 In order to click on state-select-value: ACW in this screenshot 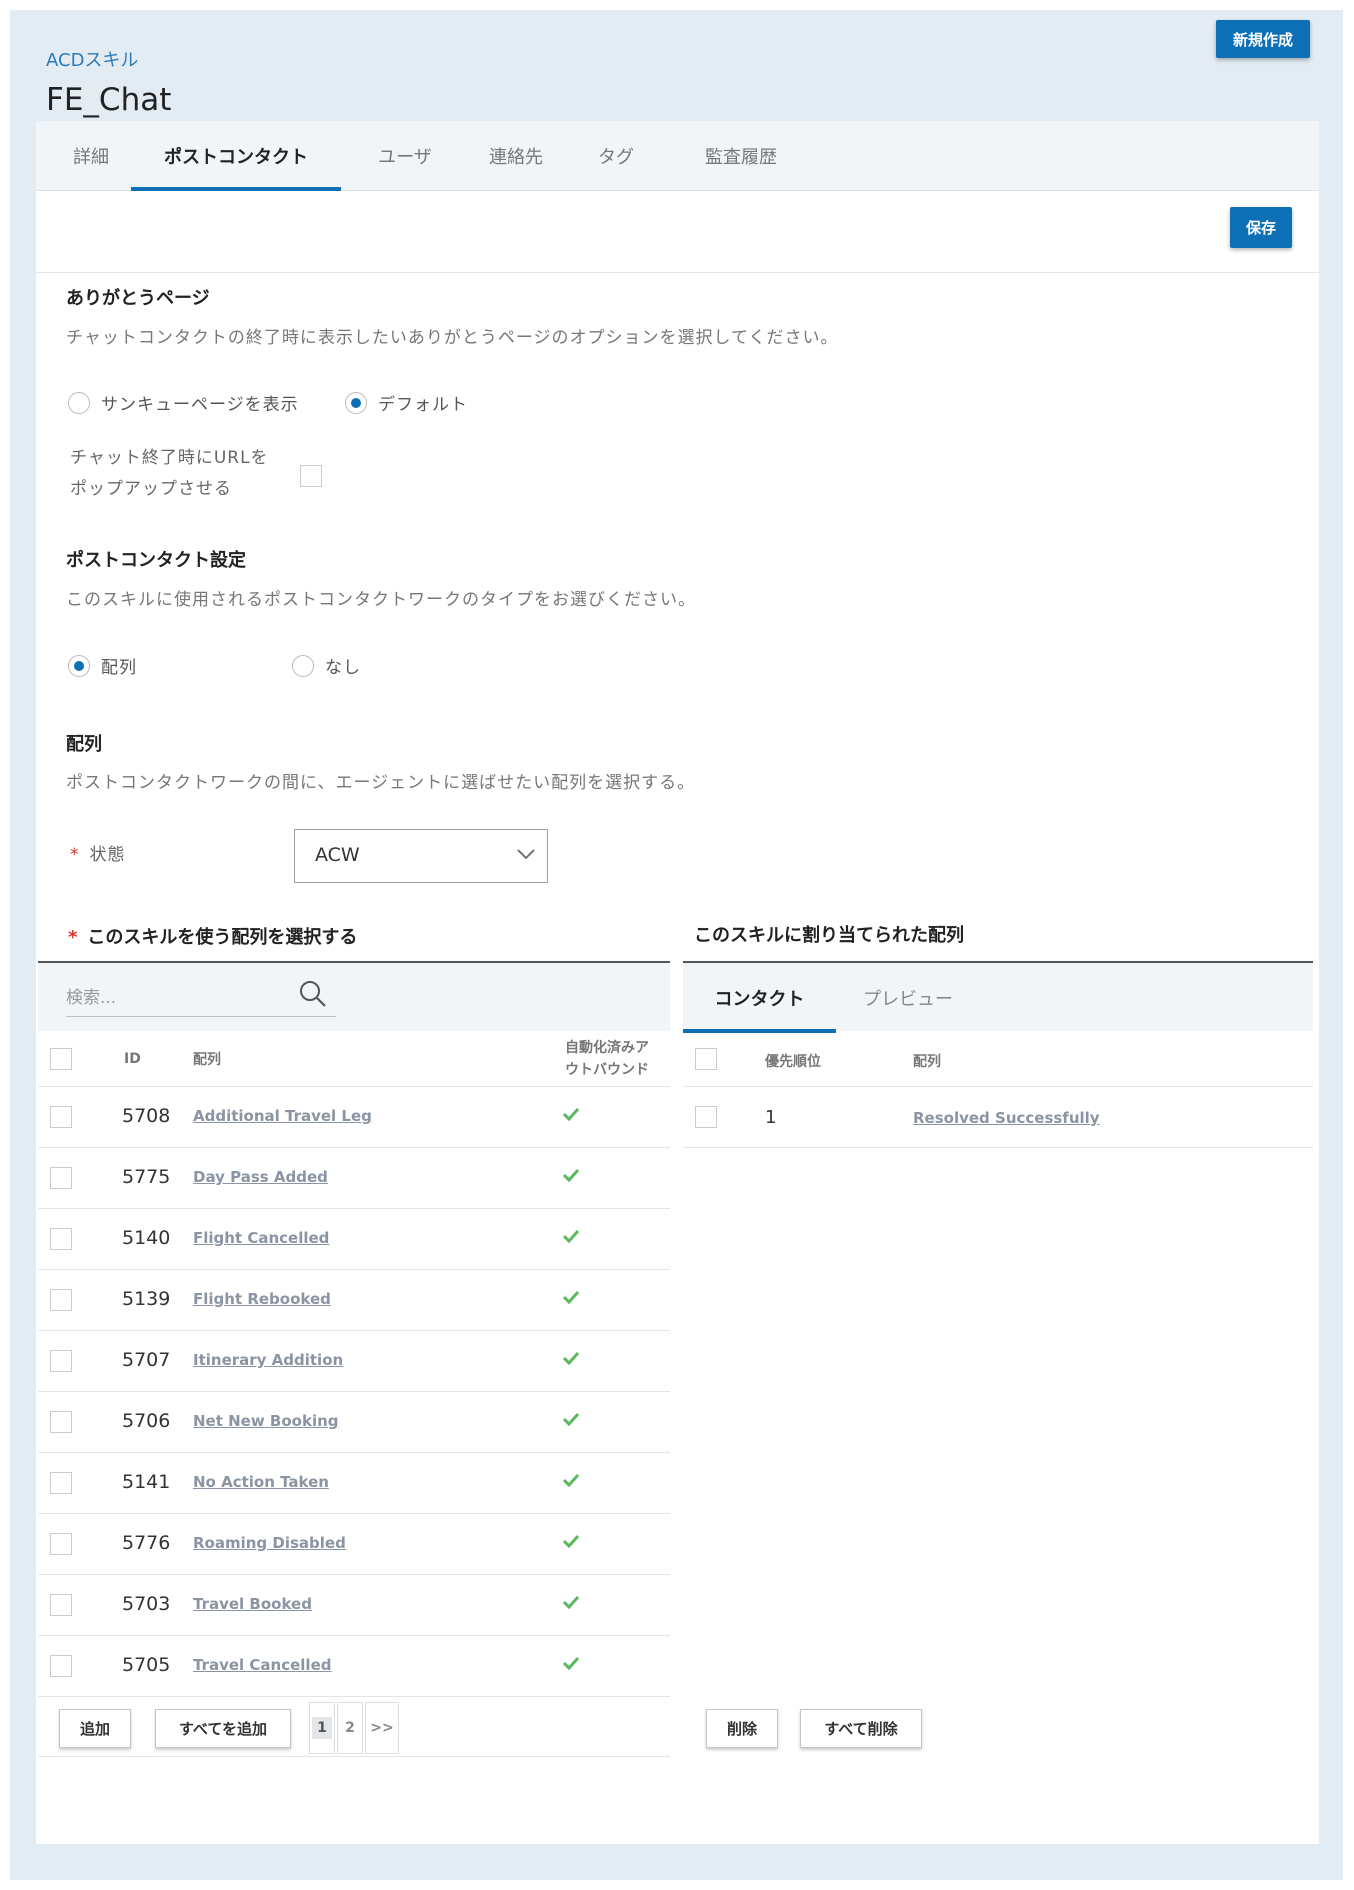, I will do `click(337, 855)`.